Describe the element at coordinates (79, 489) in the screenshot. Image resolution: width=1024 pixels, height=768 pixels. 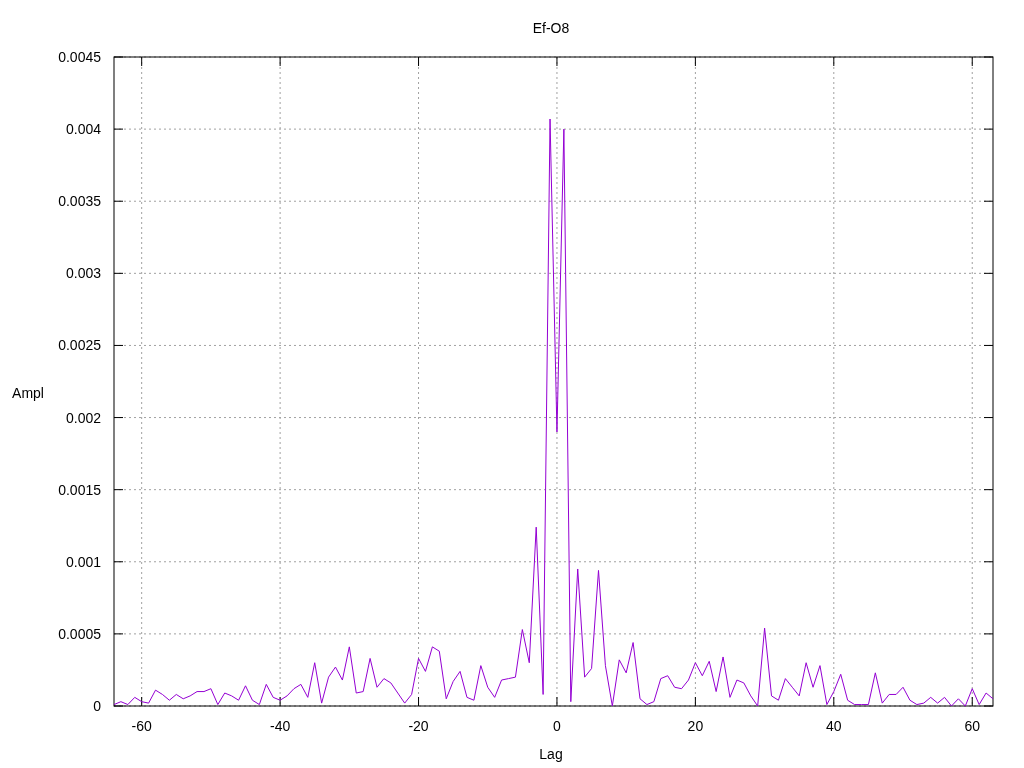
I see `y-tick-label: 0.0015` at that location.